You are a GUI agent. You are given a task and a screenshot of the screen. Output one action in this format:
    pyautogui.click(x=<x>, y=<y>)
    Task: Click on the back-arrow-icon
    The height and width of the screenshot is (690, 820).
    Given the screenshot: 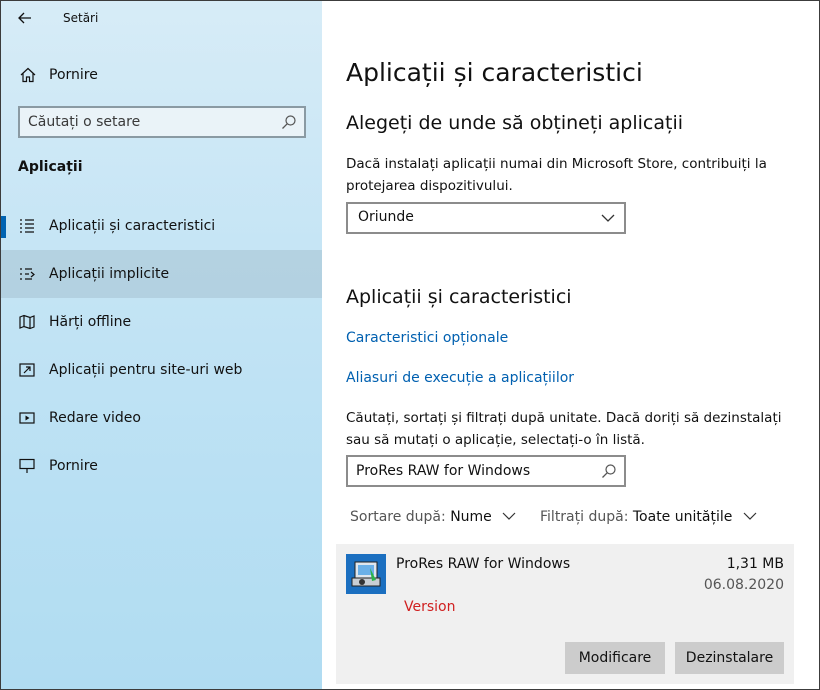 What is the action you would take?
    pyautogui.click(x=24, y=18)
    